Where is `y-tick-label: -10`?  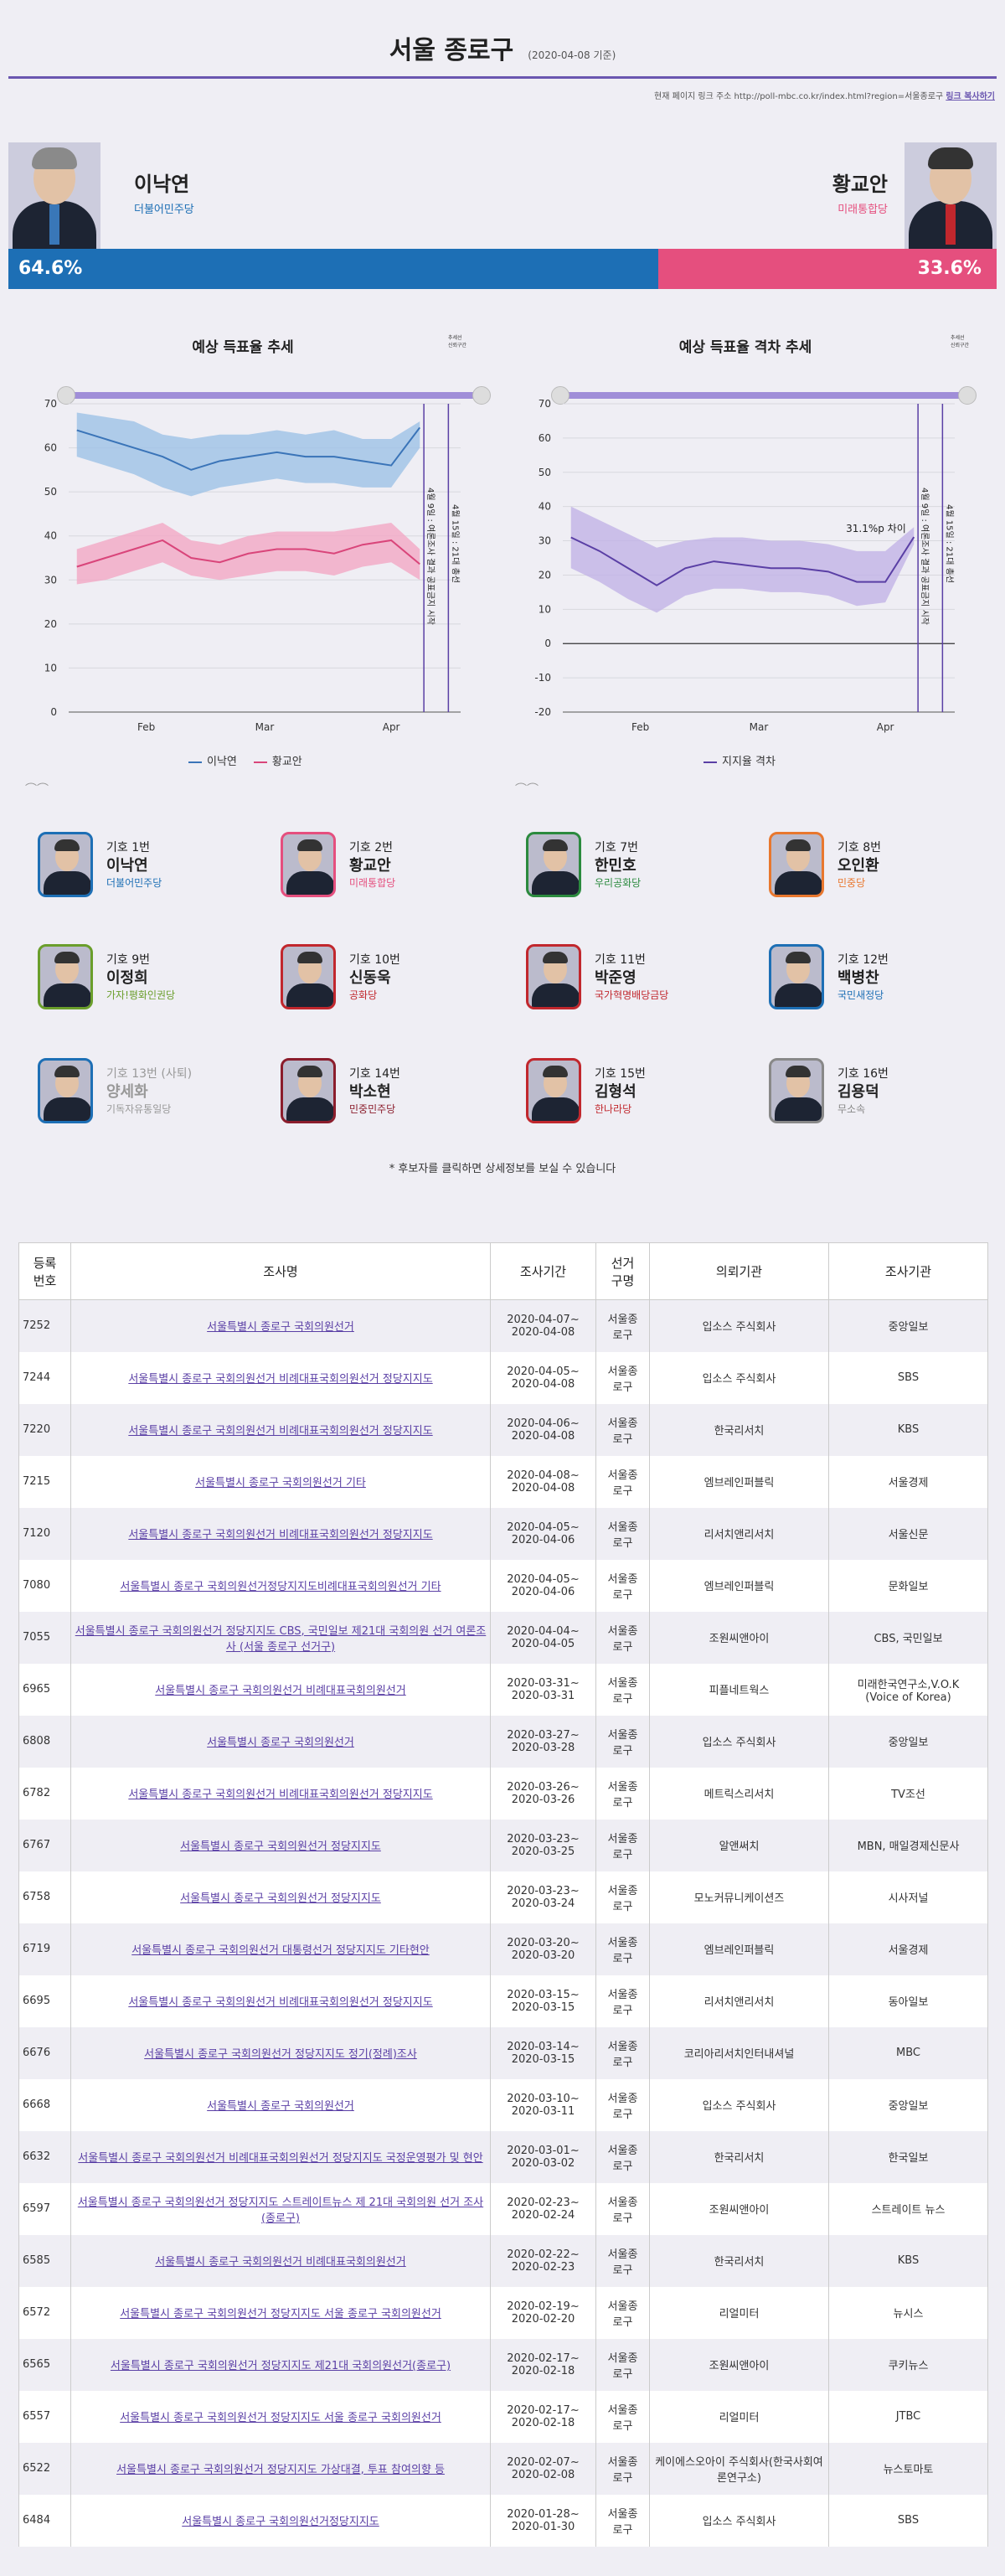
y-tick-label: -10 is located at coordinates (542, 678).